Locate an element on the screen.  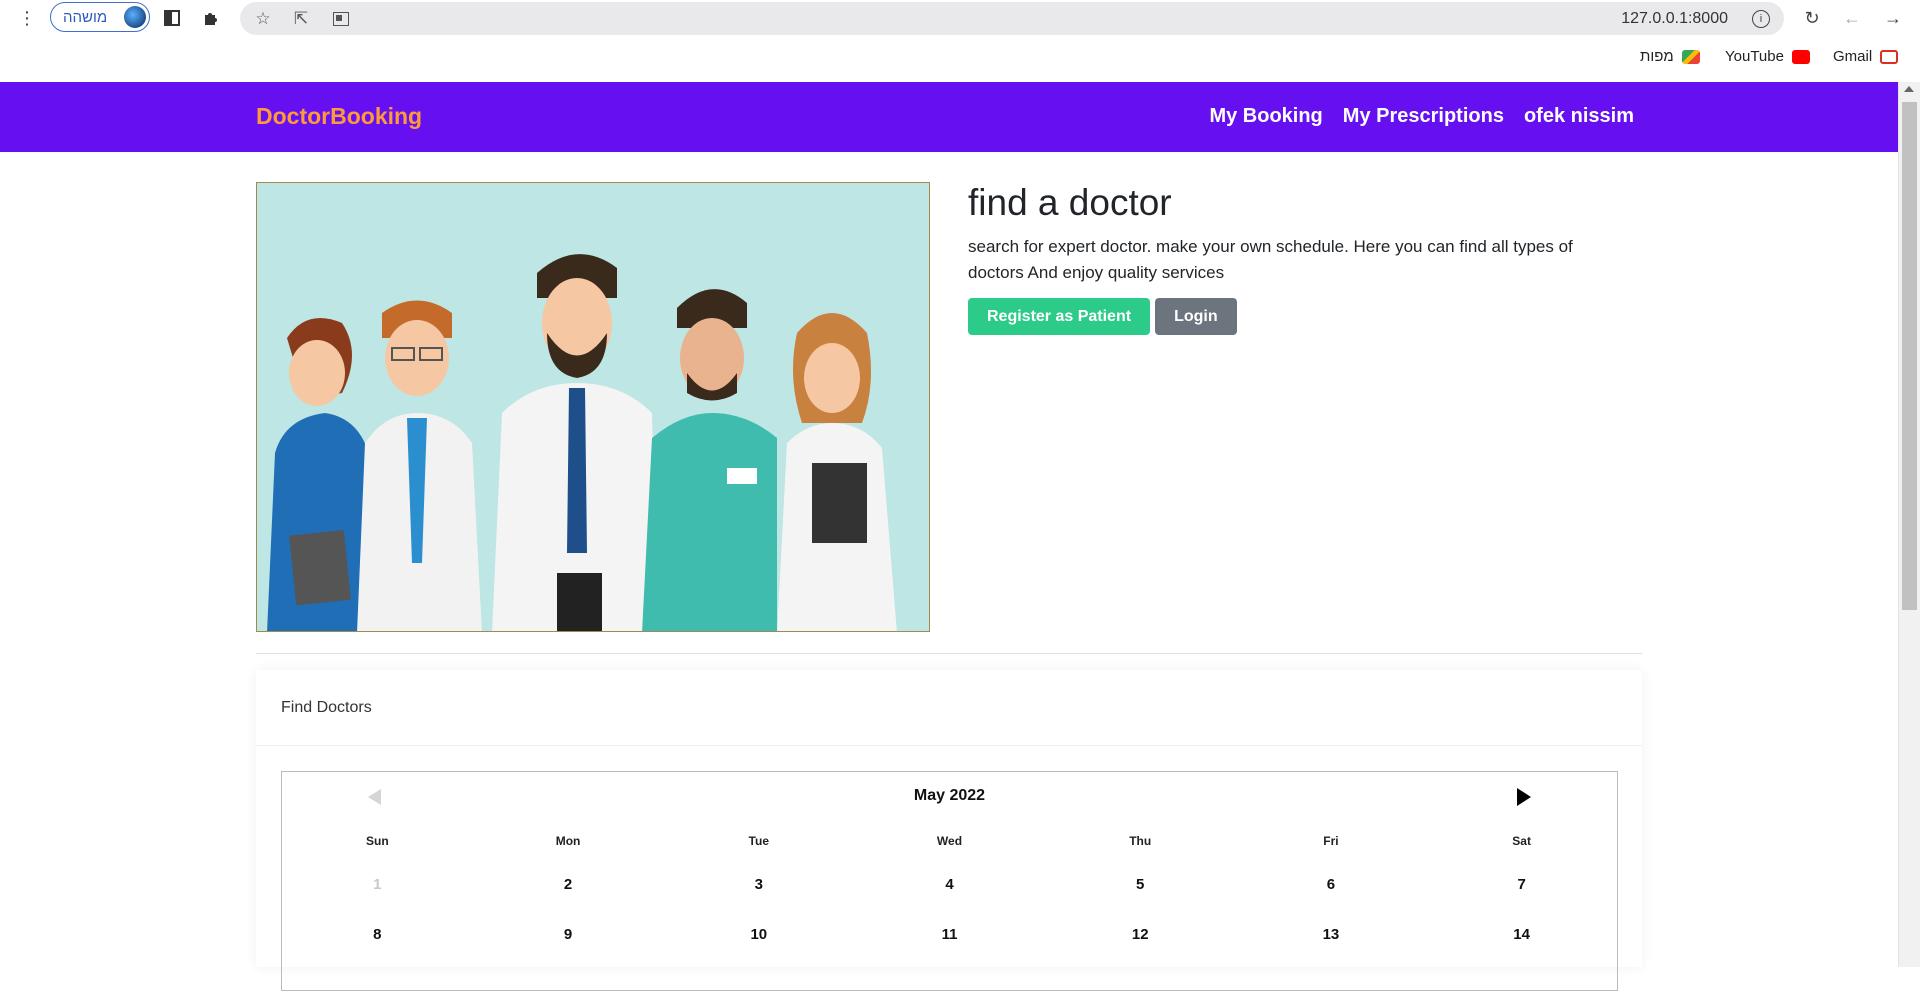
browser-toolbar: ⋮ מושהה ☆ ⇱ 127.0.0.1:8000 i ↻ ← → is located at coordinates (960, 18).